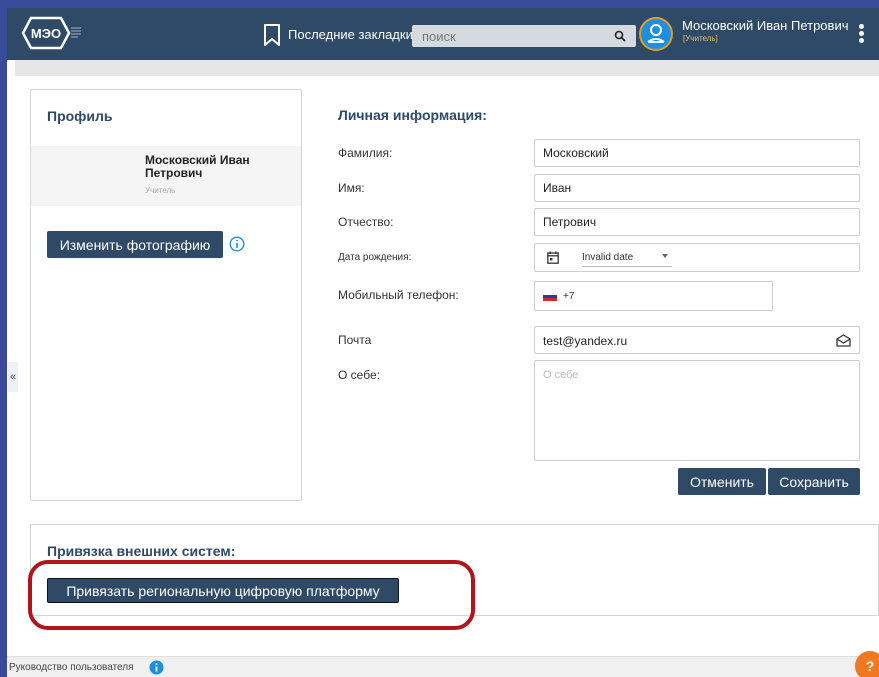 This screenshot has width=879, height=677. Describe the element at coordinates (867, 664) in the screenshot. I see `help-button: ?` at that location.